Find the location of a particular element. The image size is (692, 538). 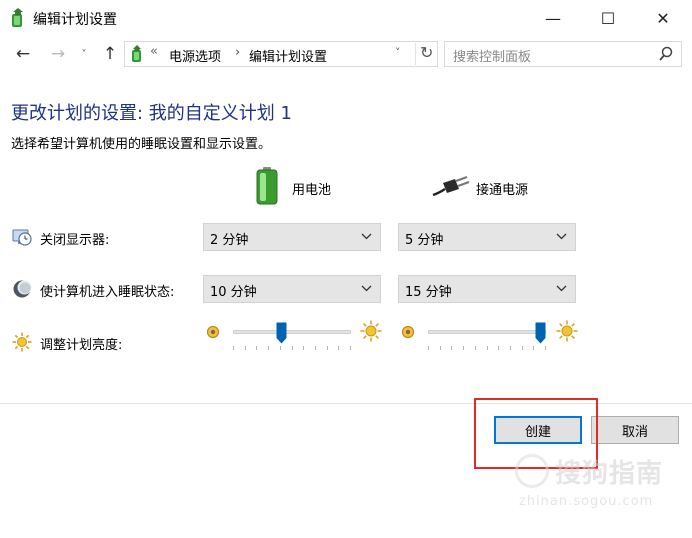

address-bar: « 电源选项 › 编辑计划设置 ˅ ↻ is located at coordinates (281, 54).